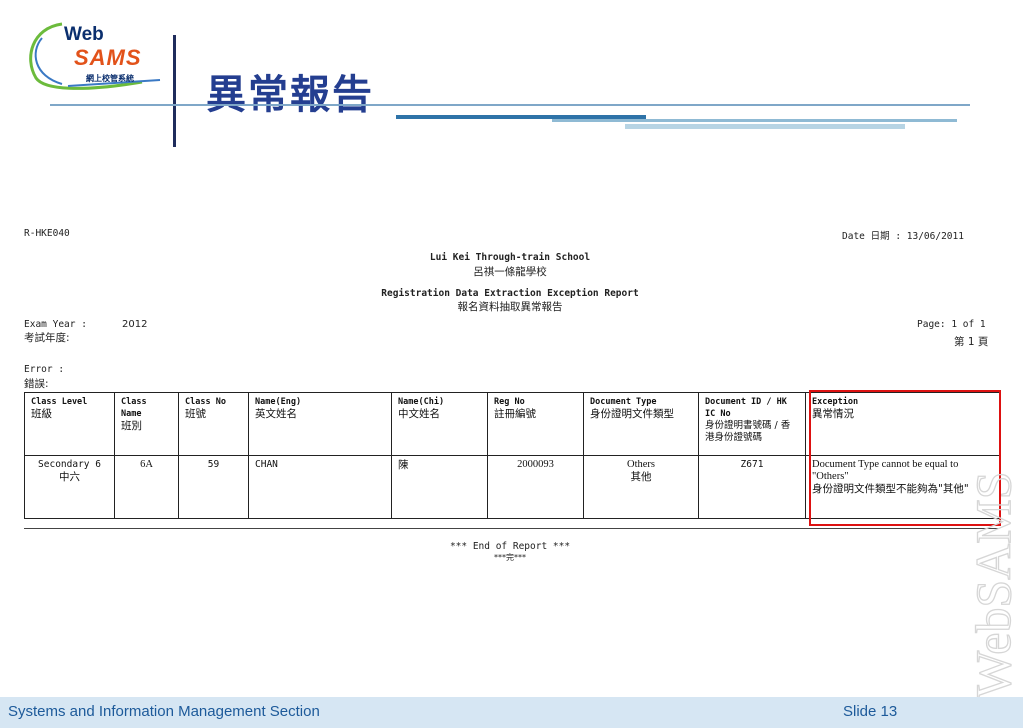 The image size is (1023, 728). Describe the element at coordinates (47, 338) in the screenshot. I see `exam-year-label-zh: 考試年度:` at that location.